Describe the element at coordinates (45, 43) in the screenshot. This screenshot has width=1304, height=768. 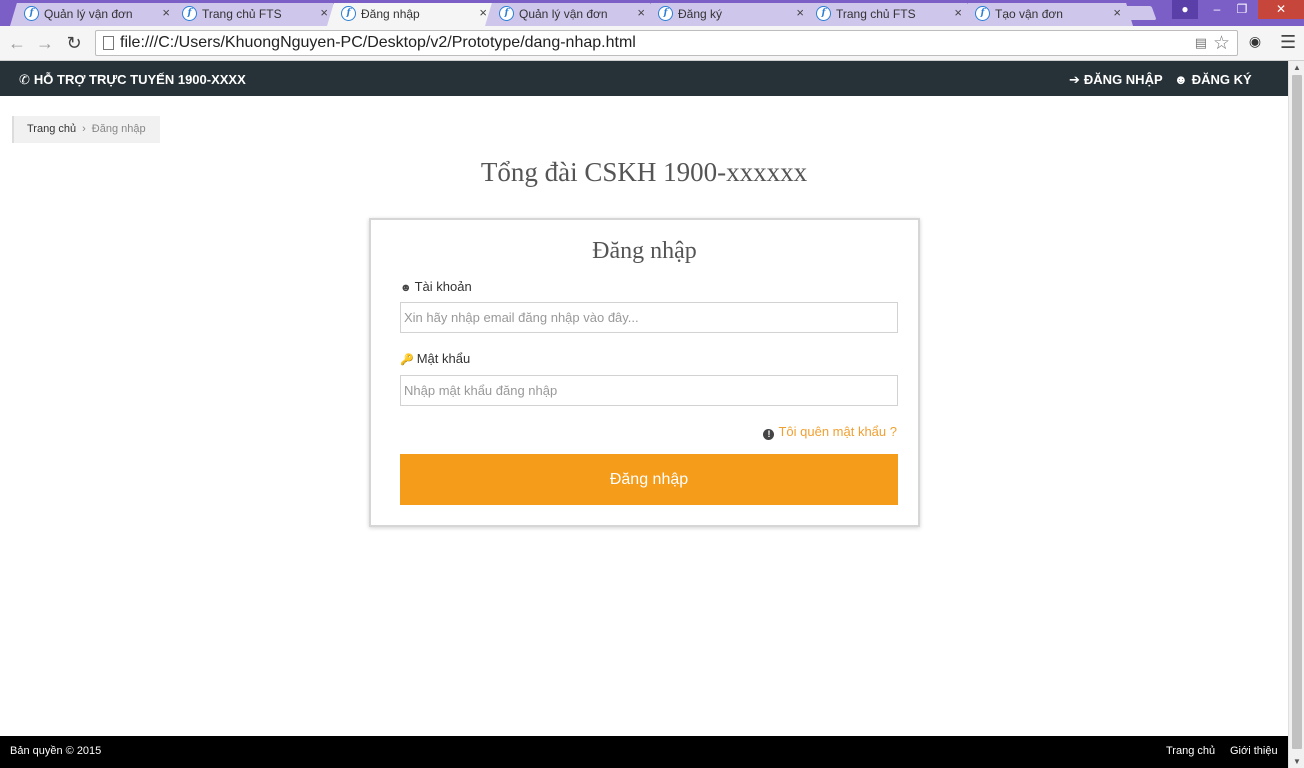
I see `forward-arrow-icon: →` at that location.